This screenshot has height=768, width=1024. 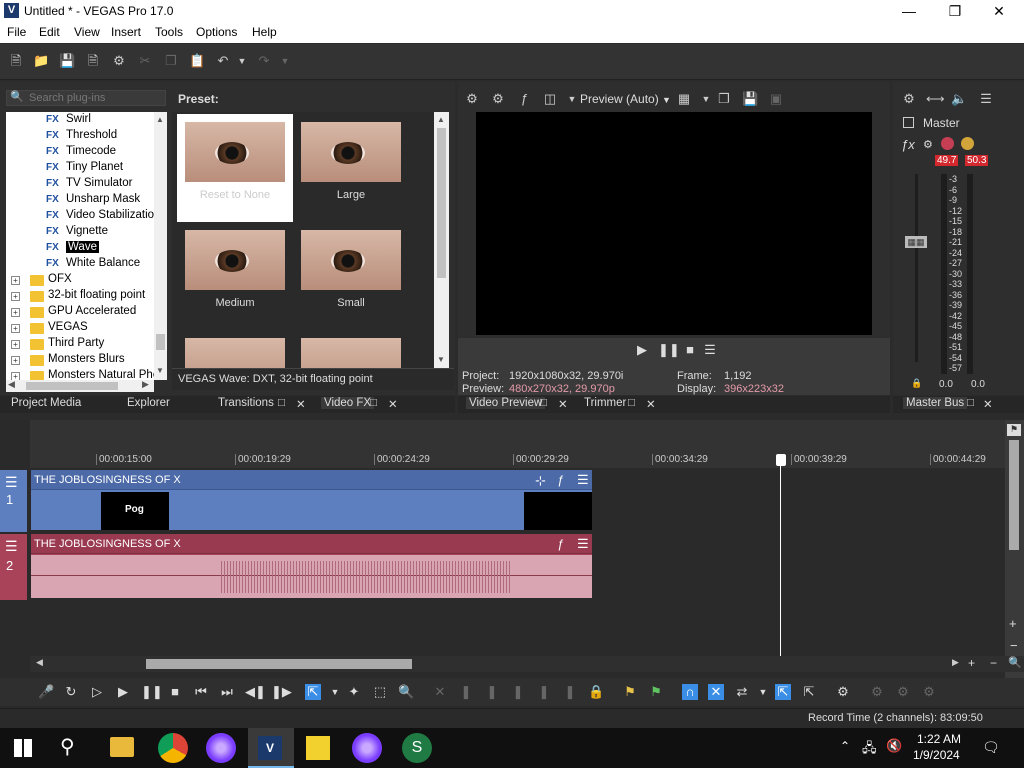 What do you see at coordinates (936, 755) in the screenshot?
I see `taskbar-date: 1/9/2024` at bounding box center [936, 755].